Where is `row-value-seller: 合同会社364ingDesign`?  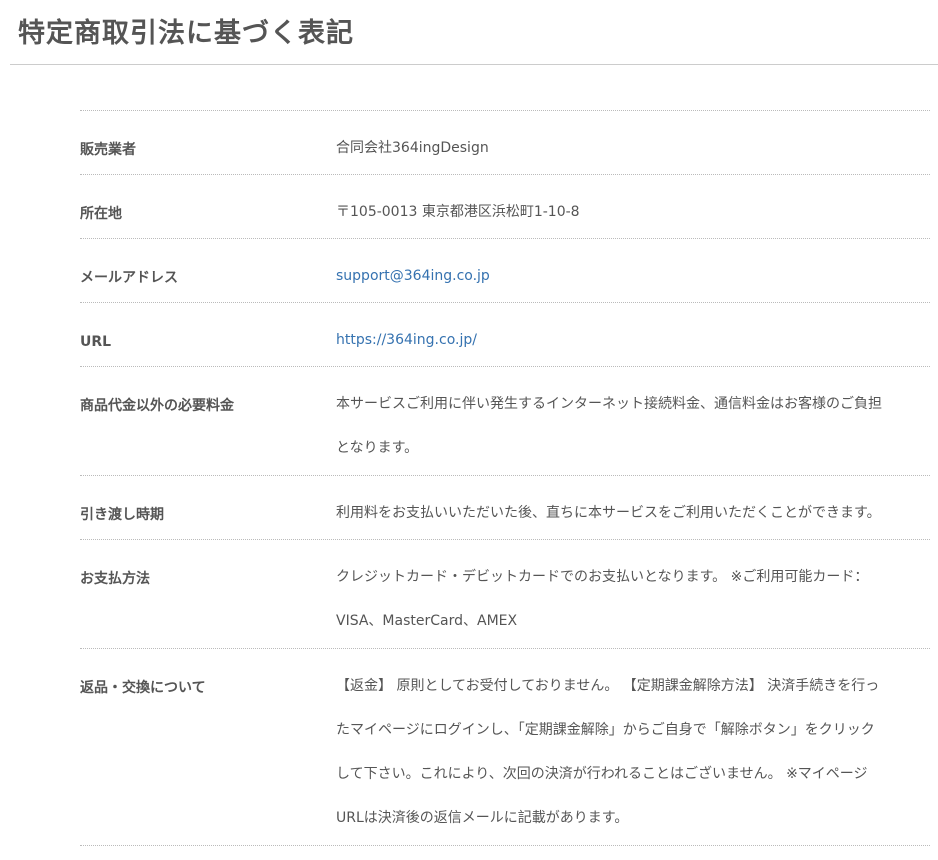
row-value-seller: 合同会社364ingDesign is located at coordinates (412, 148).